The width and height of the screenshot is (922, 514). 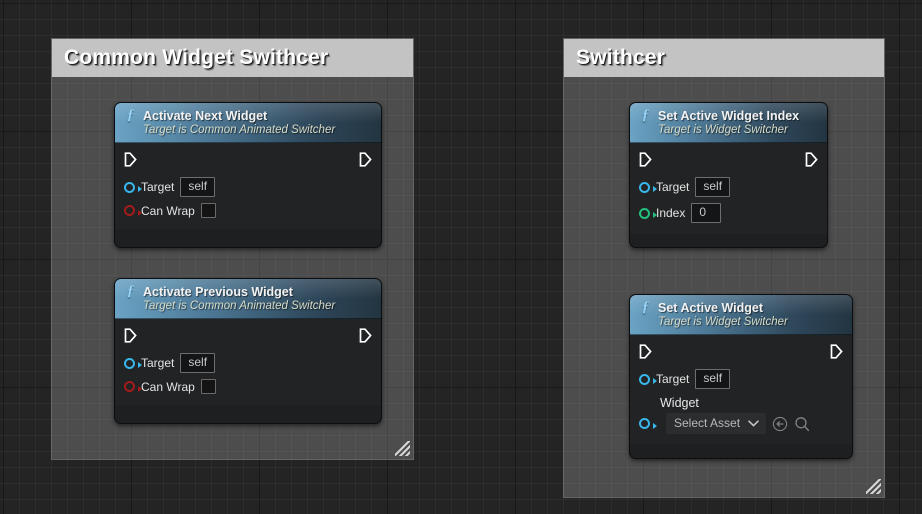 I want to click on node-title: Activate Next Widget, so click(x=205, y=115).